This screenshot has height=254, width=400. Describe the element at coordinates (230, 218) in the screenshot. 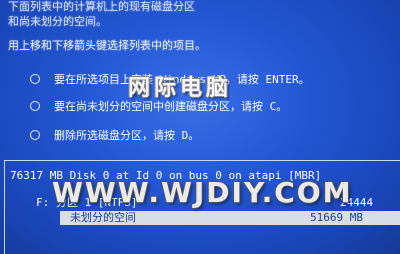

I see `unpartitioned-space-row: 未划分的空间 51669 MB` at that location.